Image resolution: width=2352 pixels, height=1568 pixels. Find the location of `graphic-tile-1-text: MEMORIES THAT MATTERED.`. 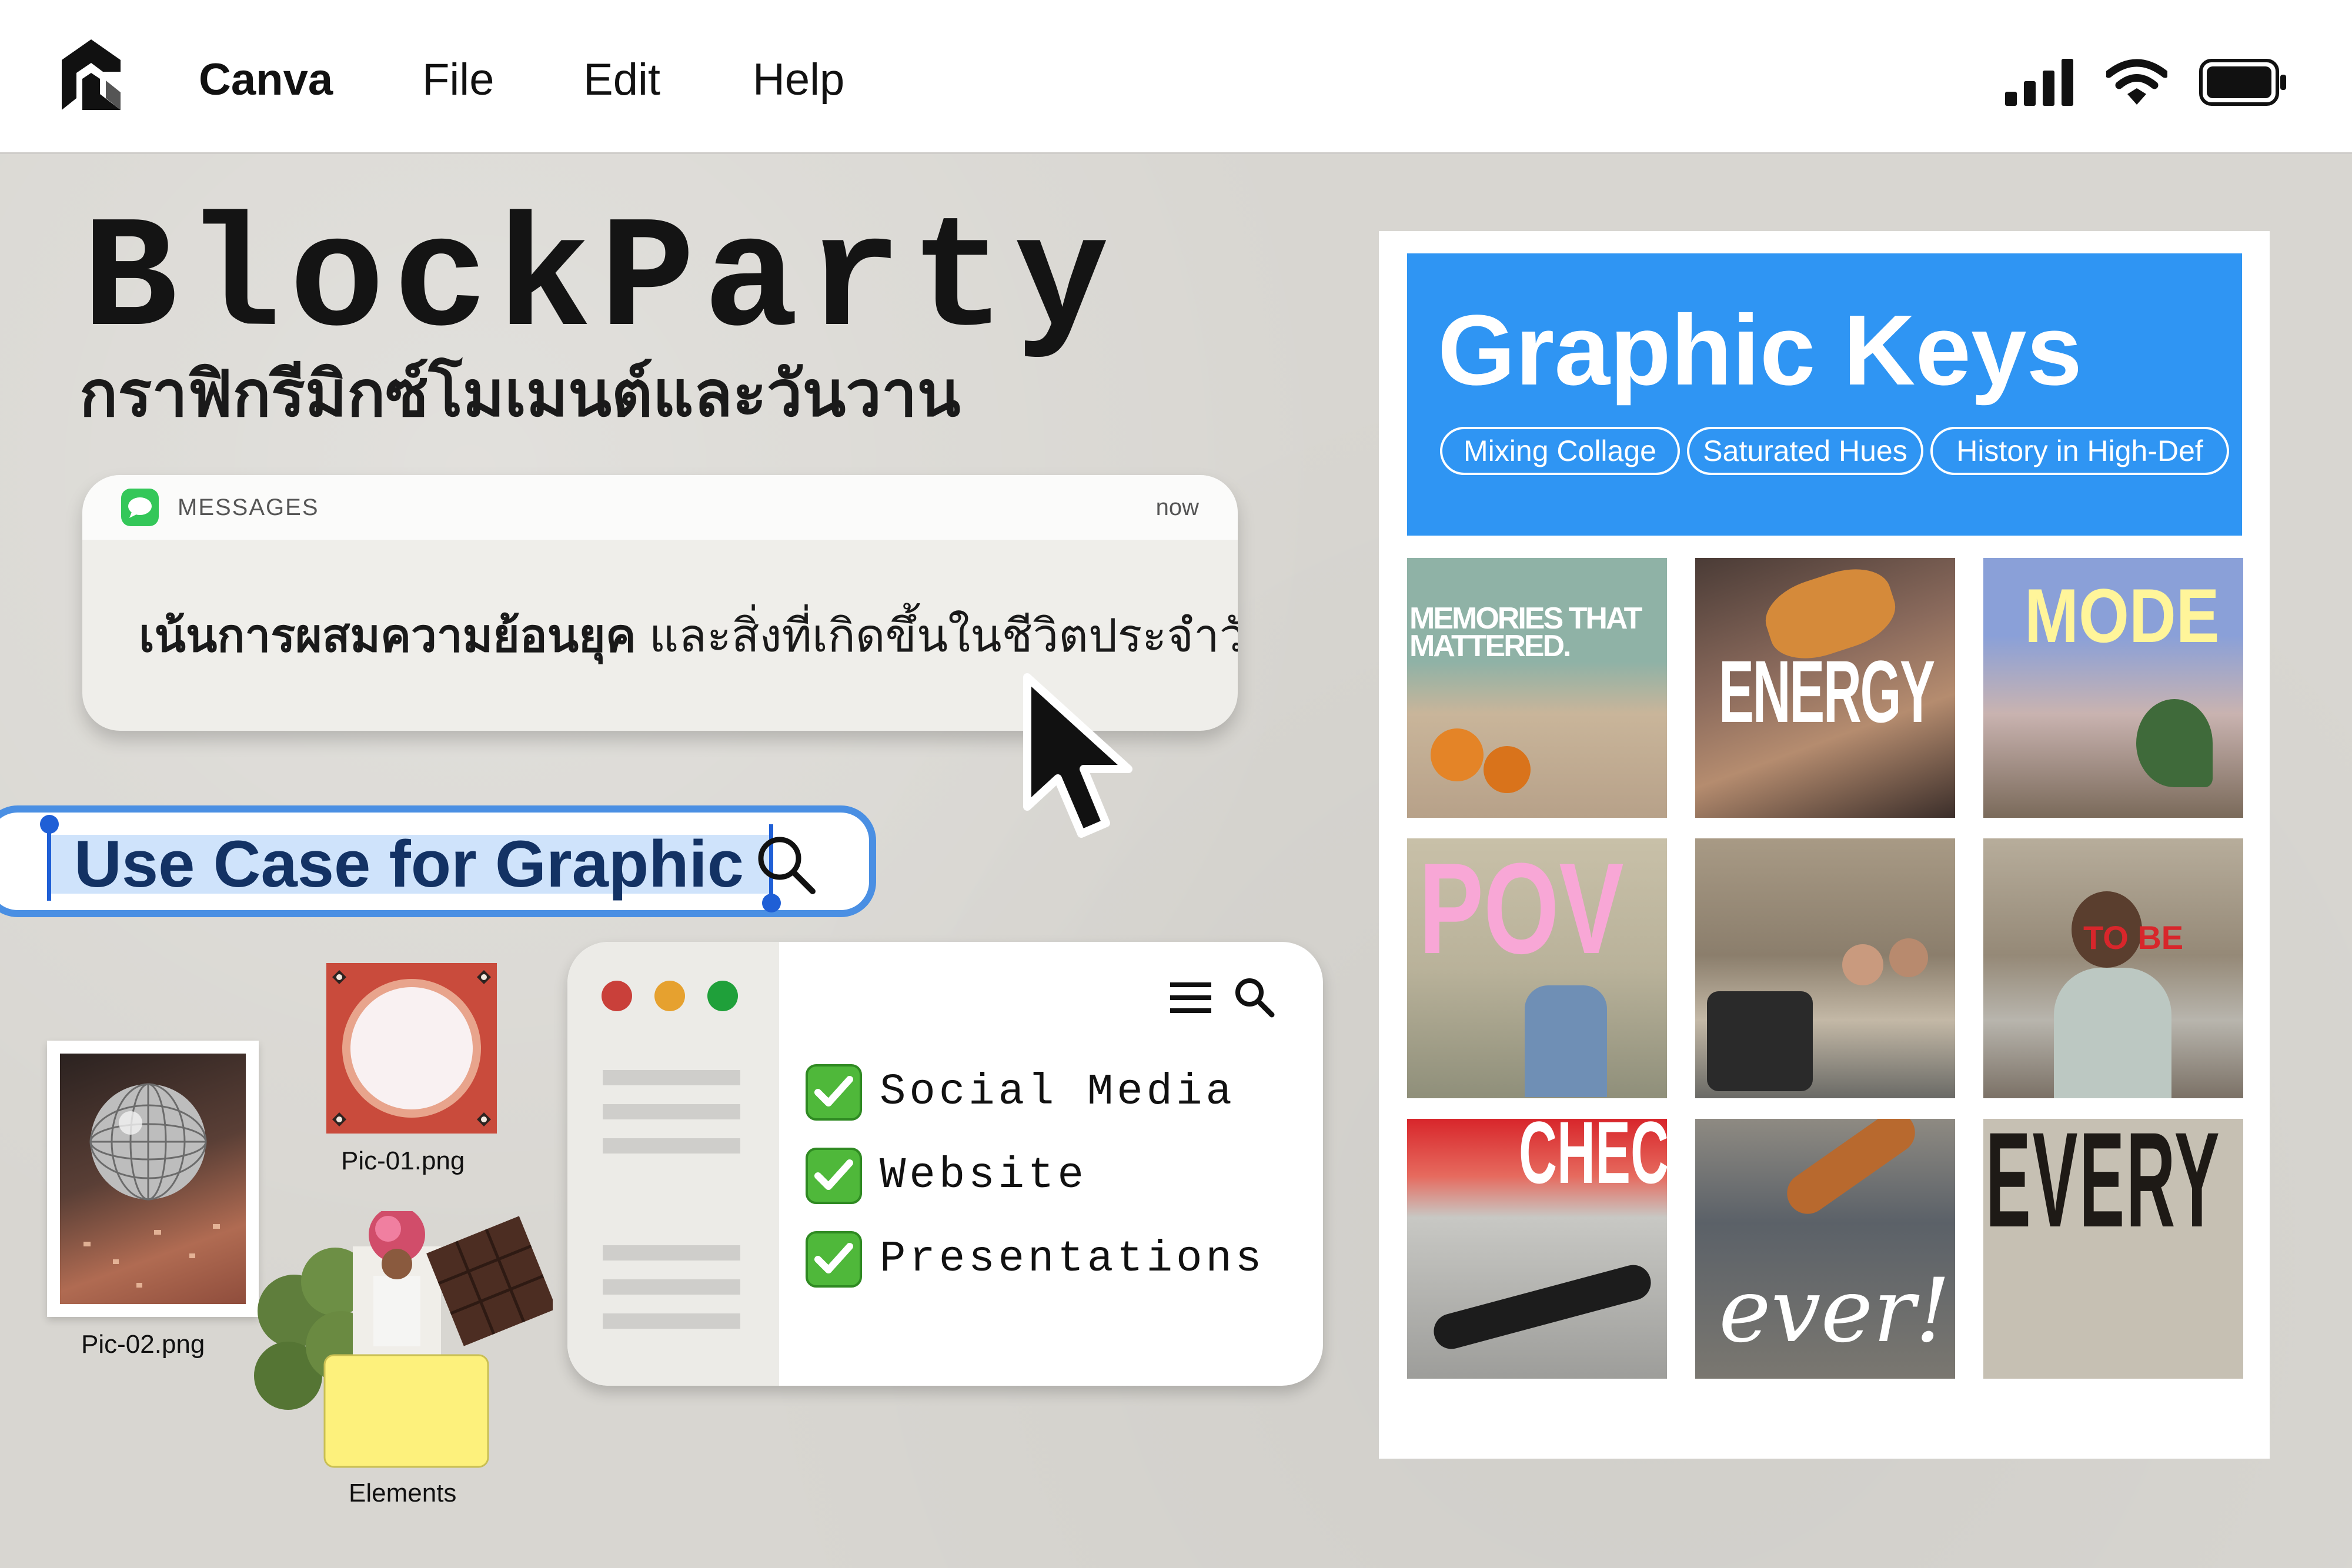

graphic-tile-1-text: MEMORIES THAT MATTERED. is located at coordinates (1525, 632).